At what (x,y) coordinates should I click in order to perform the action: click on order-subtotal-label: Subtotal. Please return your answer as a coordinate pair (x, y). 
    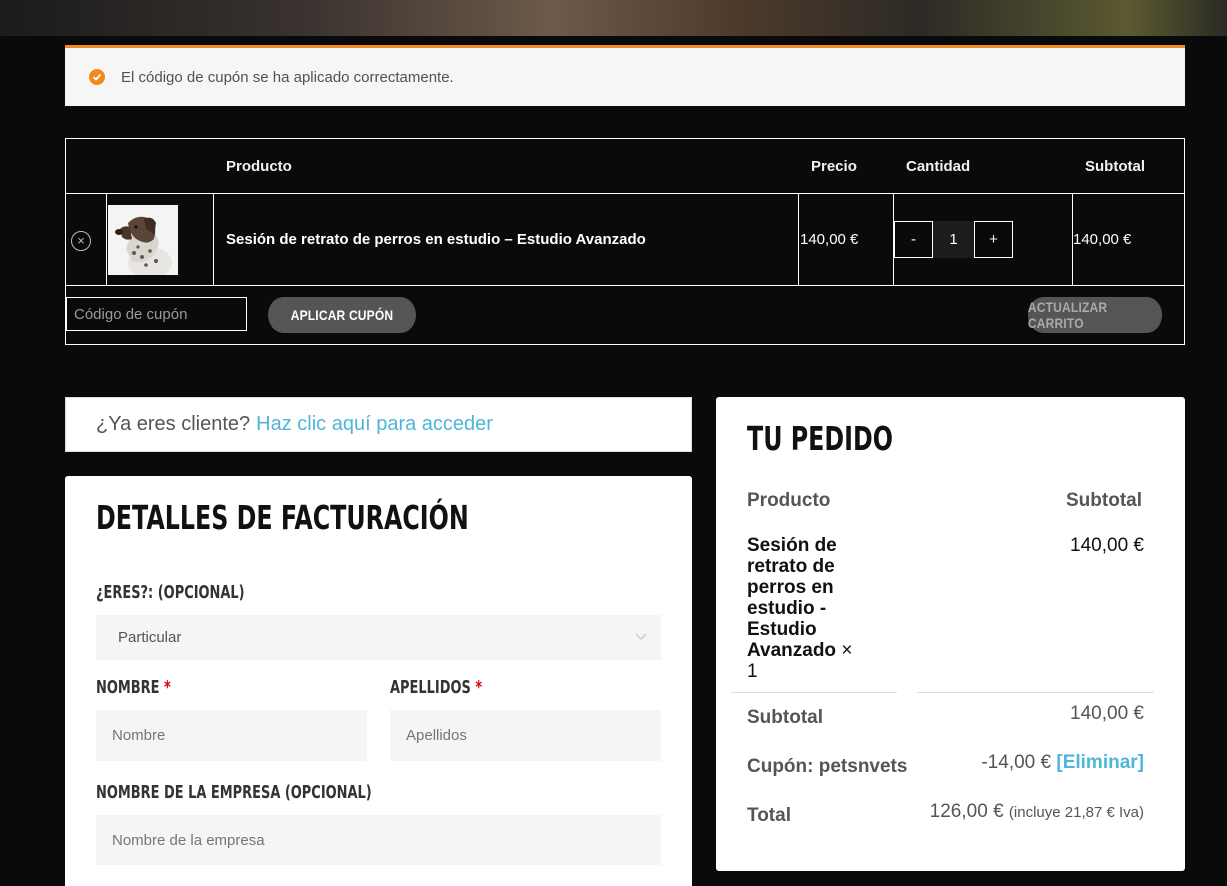
    Looking at the image, I should click on (785, 717).